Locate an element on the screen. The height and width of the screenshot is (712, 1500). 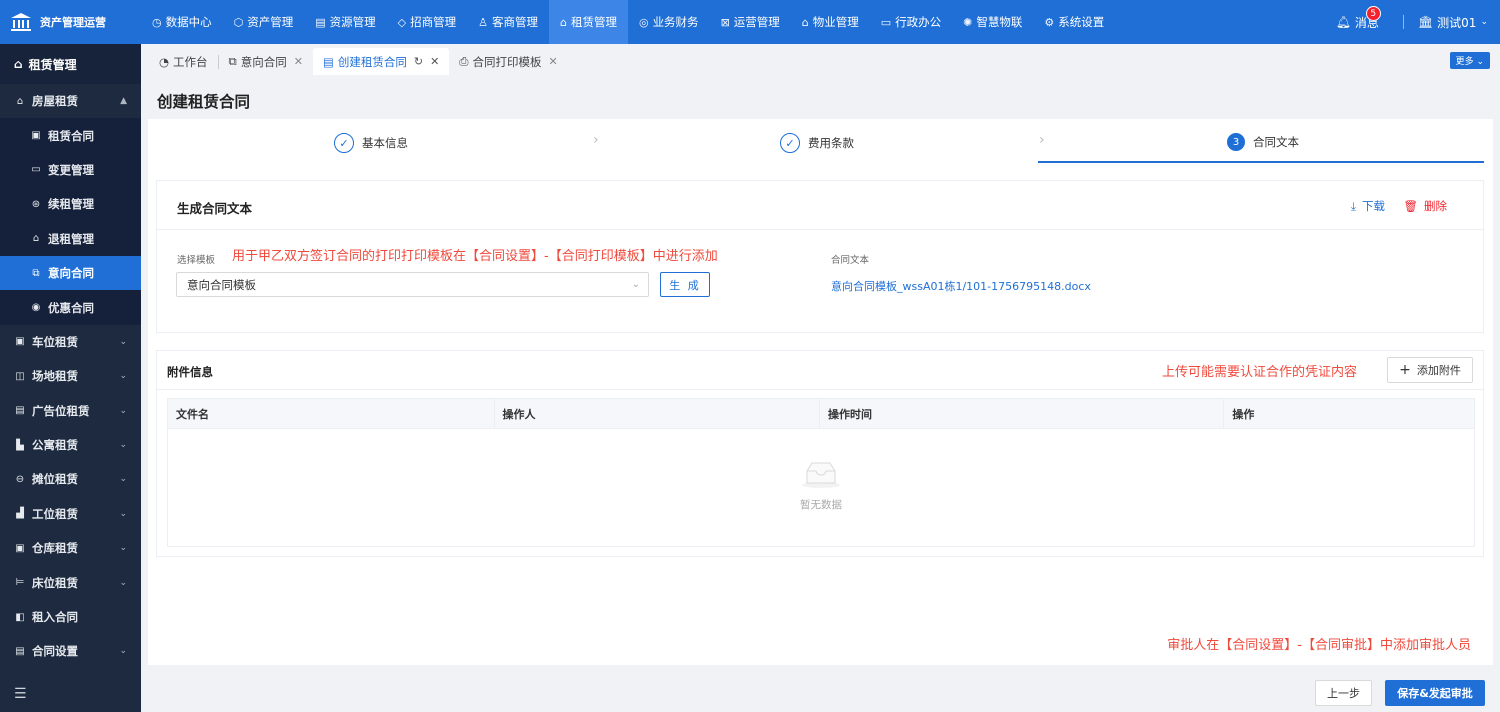
nav-settings: ⚙ 系统设置 is located at coordinates (1074, 22).